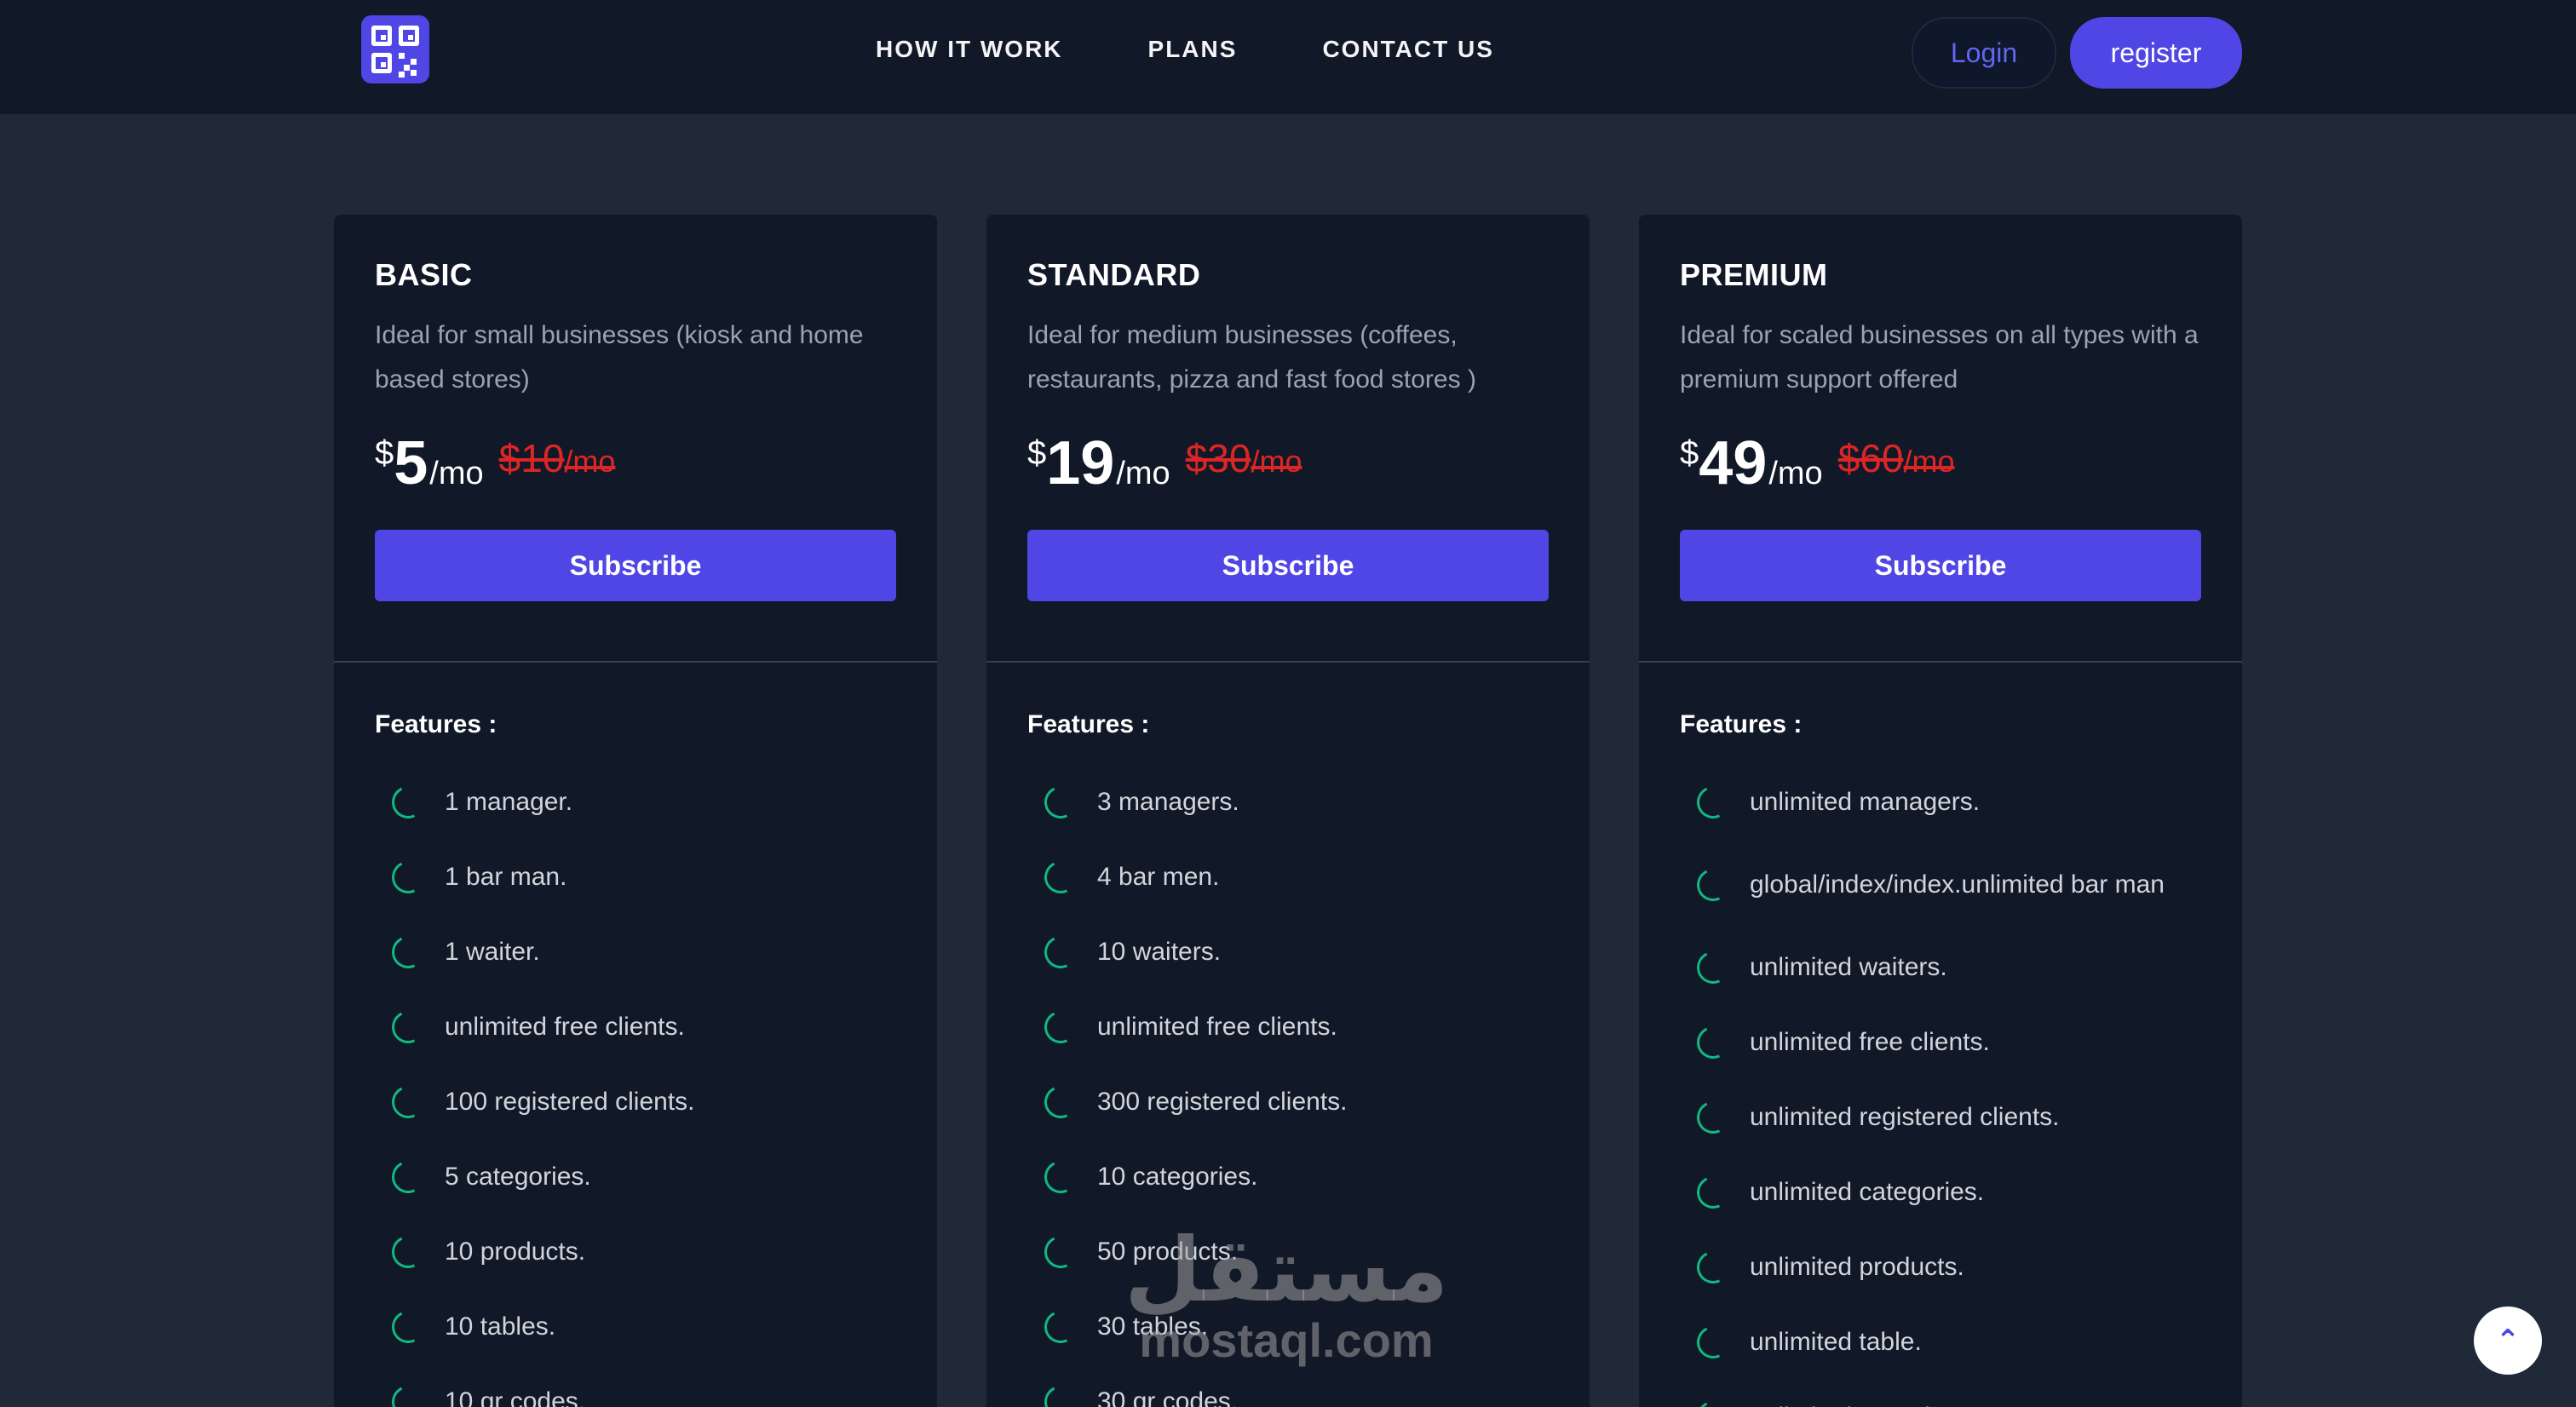  I want to click on feature-item: unlimited waiters., so click(1941, 967).